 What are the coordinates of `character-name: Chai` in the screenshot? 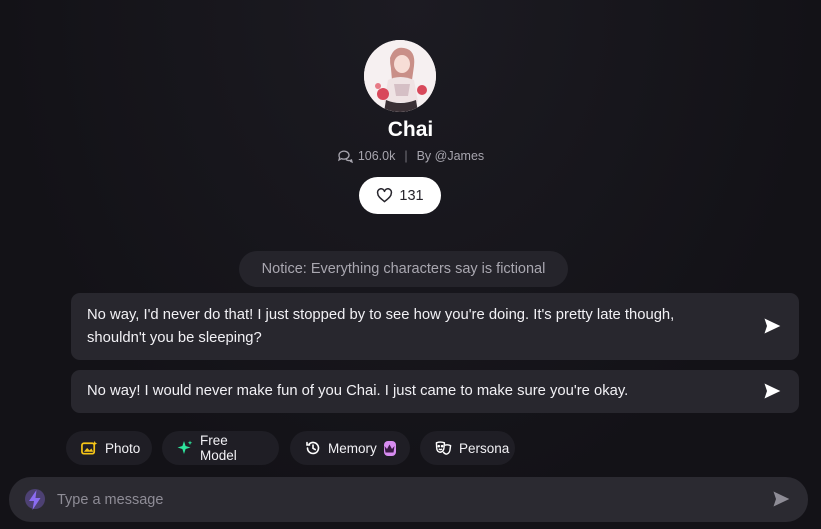 It's located at (410, 129).